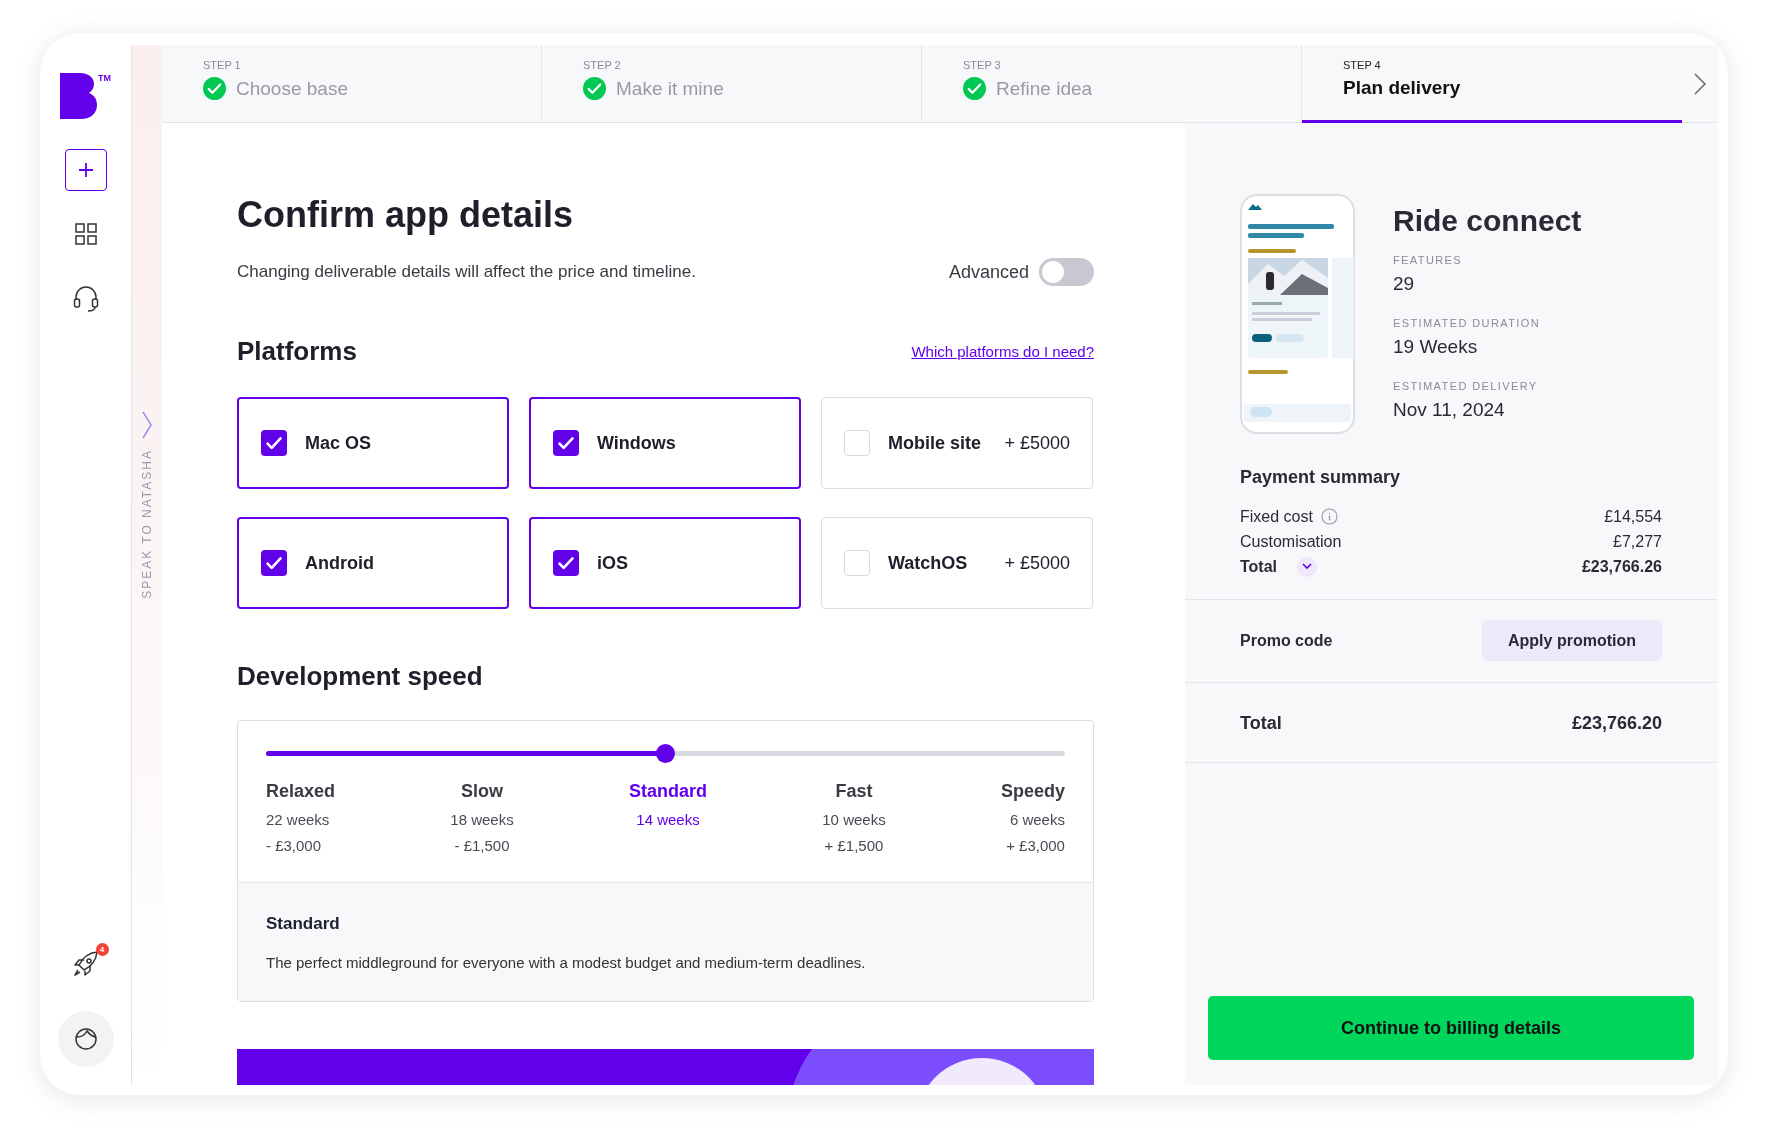 This screenshot has width=1768, height=1145. What do you see at coordinates (85, 234) in the screenshot?
I see `grid-icon` at bounding box center [85, 234].